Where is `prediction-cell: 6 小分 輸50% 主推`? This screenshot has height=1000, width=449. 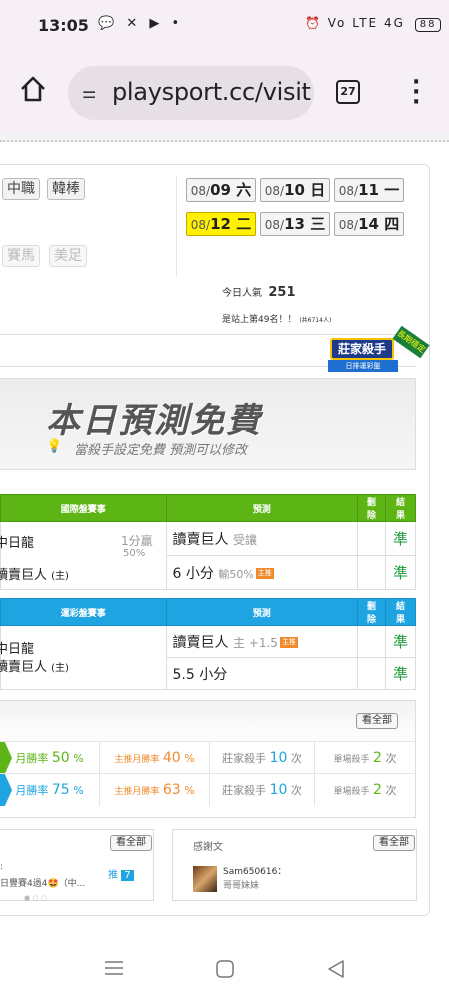 prediction-cell: 6 小分 輸50% 主推 is located at coordinates (262, 572).